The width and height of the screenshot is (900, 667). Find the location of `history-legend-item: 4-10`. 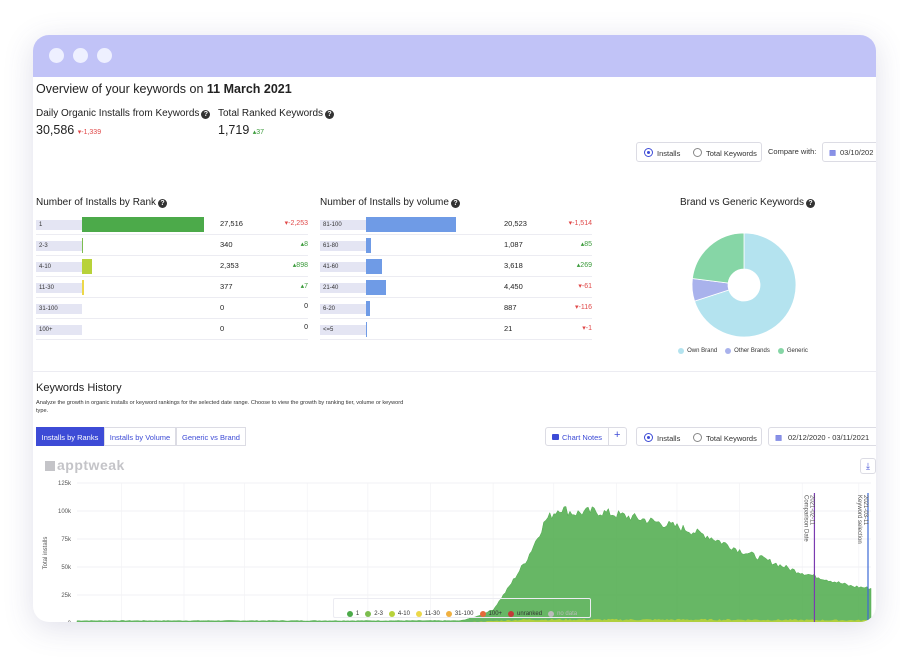

history-legend-item: 4-10 is located at coordinates (399, 614).